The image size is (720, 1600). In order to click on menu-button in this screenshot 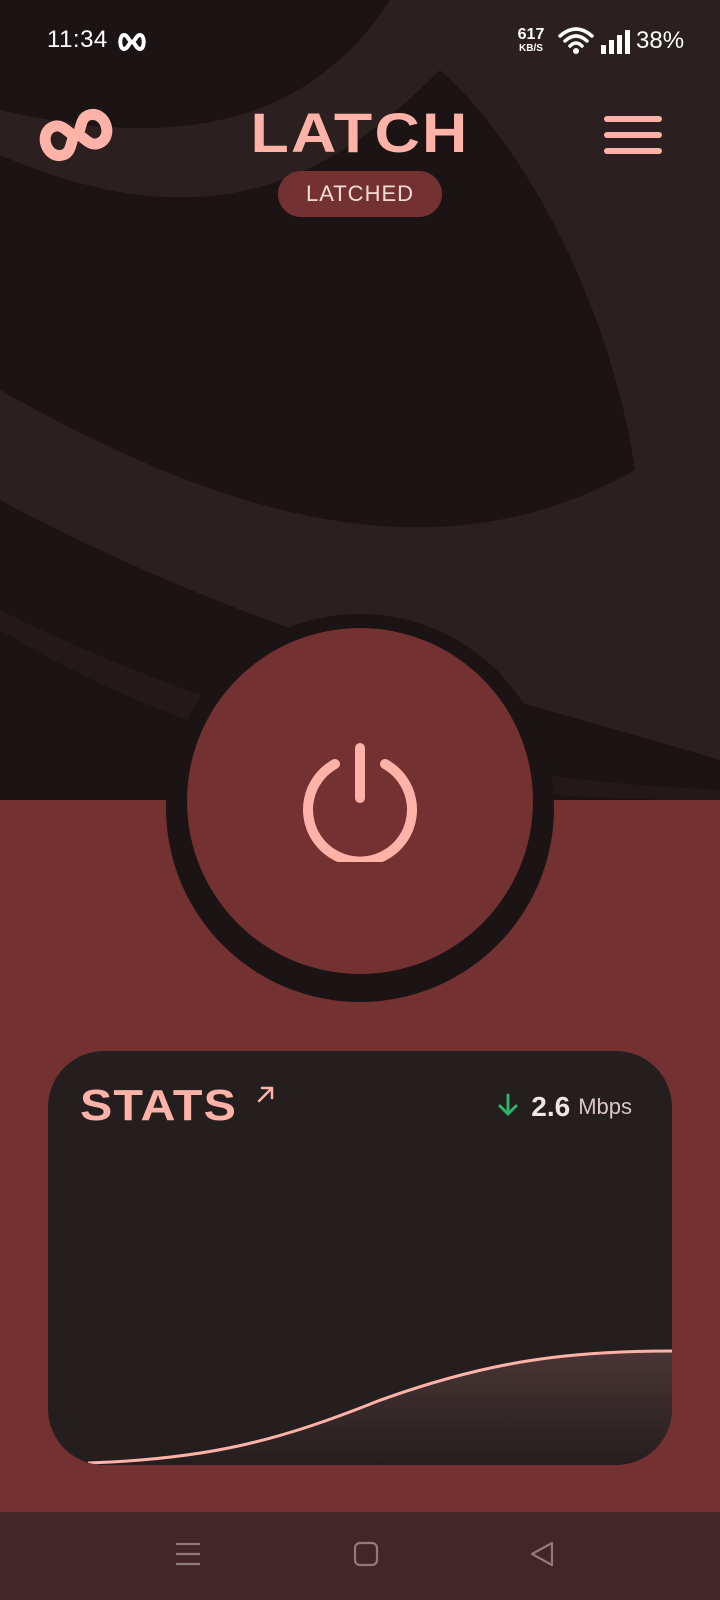, I will do `click(633, 135)`.